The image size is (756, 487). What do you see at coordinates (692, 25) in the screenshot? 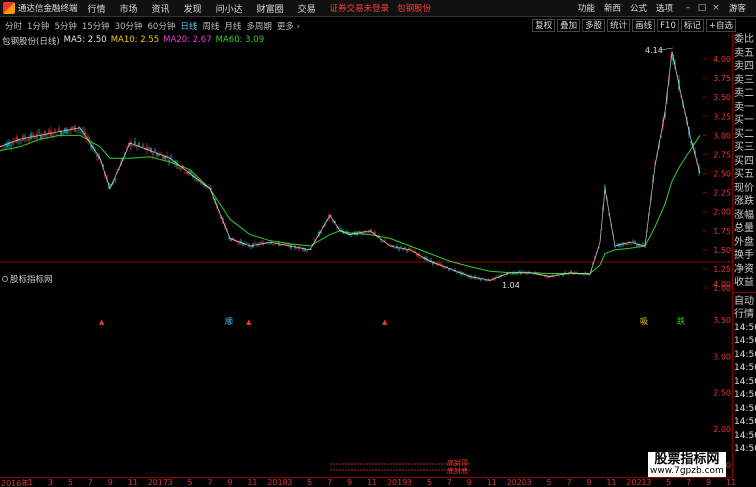
I see `tool-mark: 标记` at bounding box center [692, 25].